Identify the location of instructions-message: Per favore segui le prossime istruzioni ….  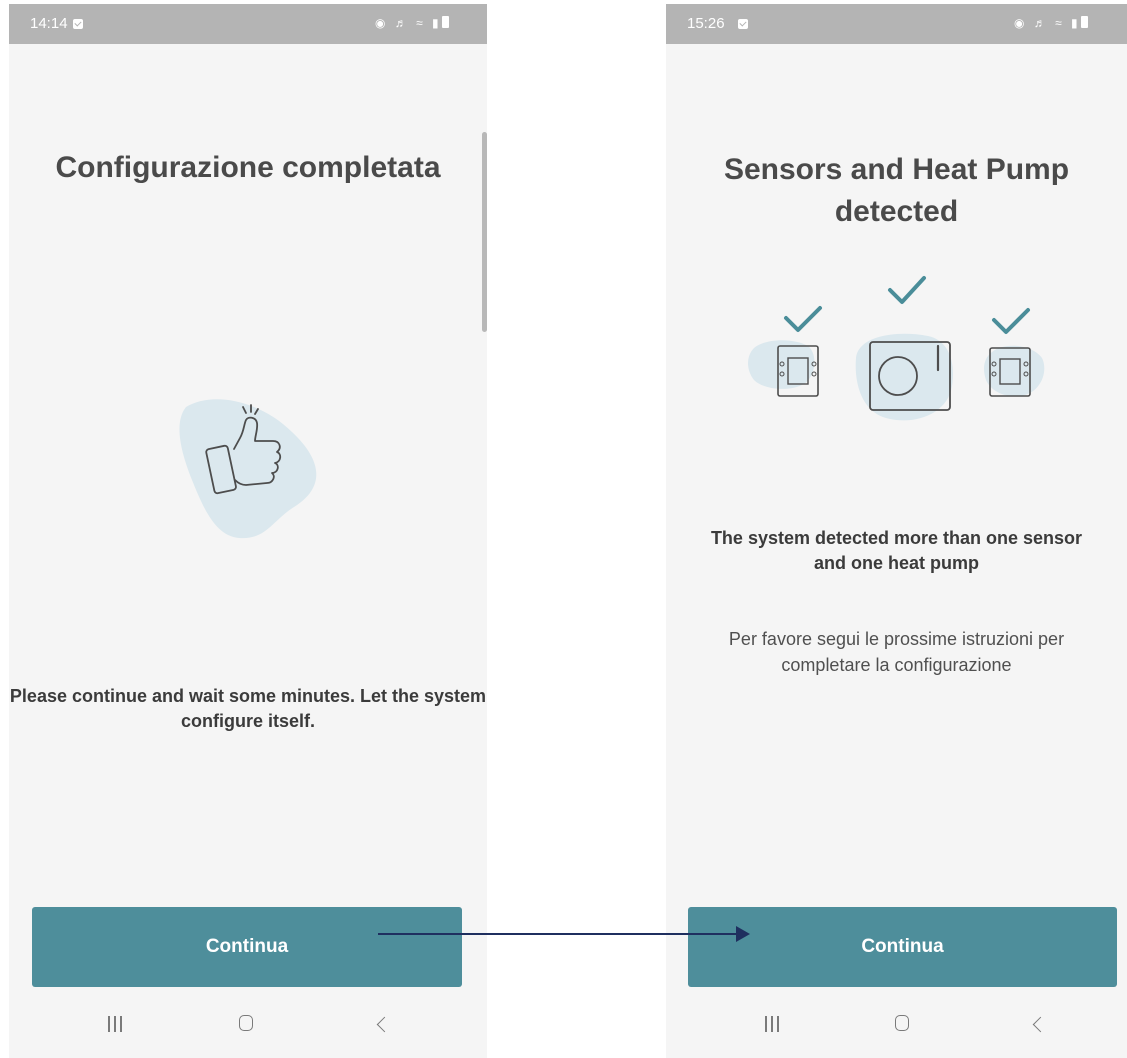
(896, 652).